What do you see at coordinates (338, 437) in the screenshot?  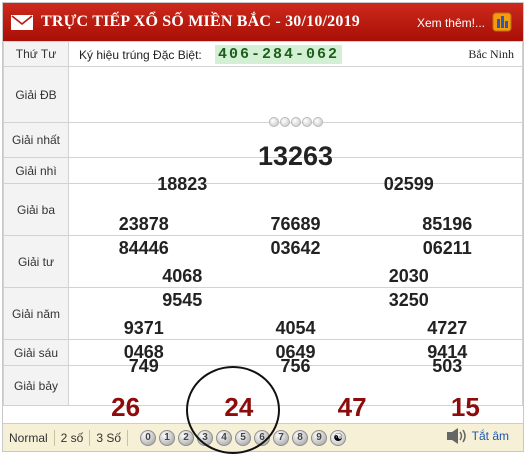 I see `yin-yang-icon: ☯` at bounding box center [338, 437].